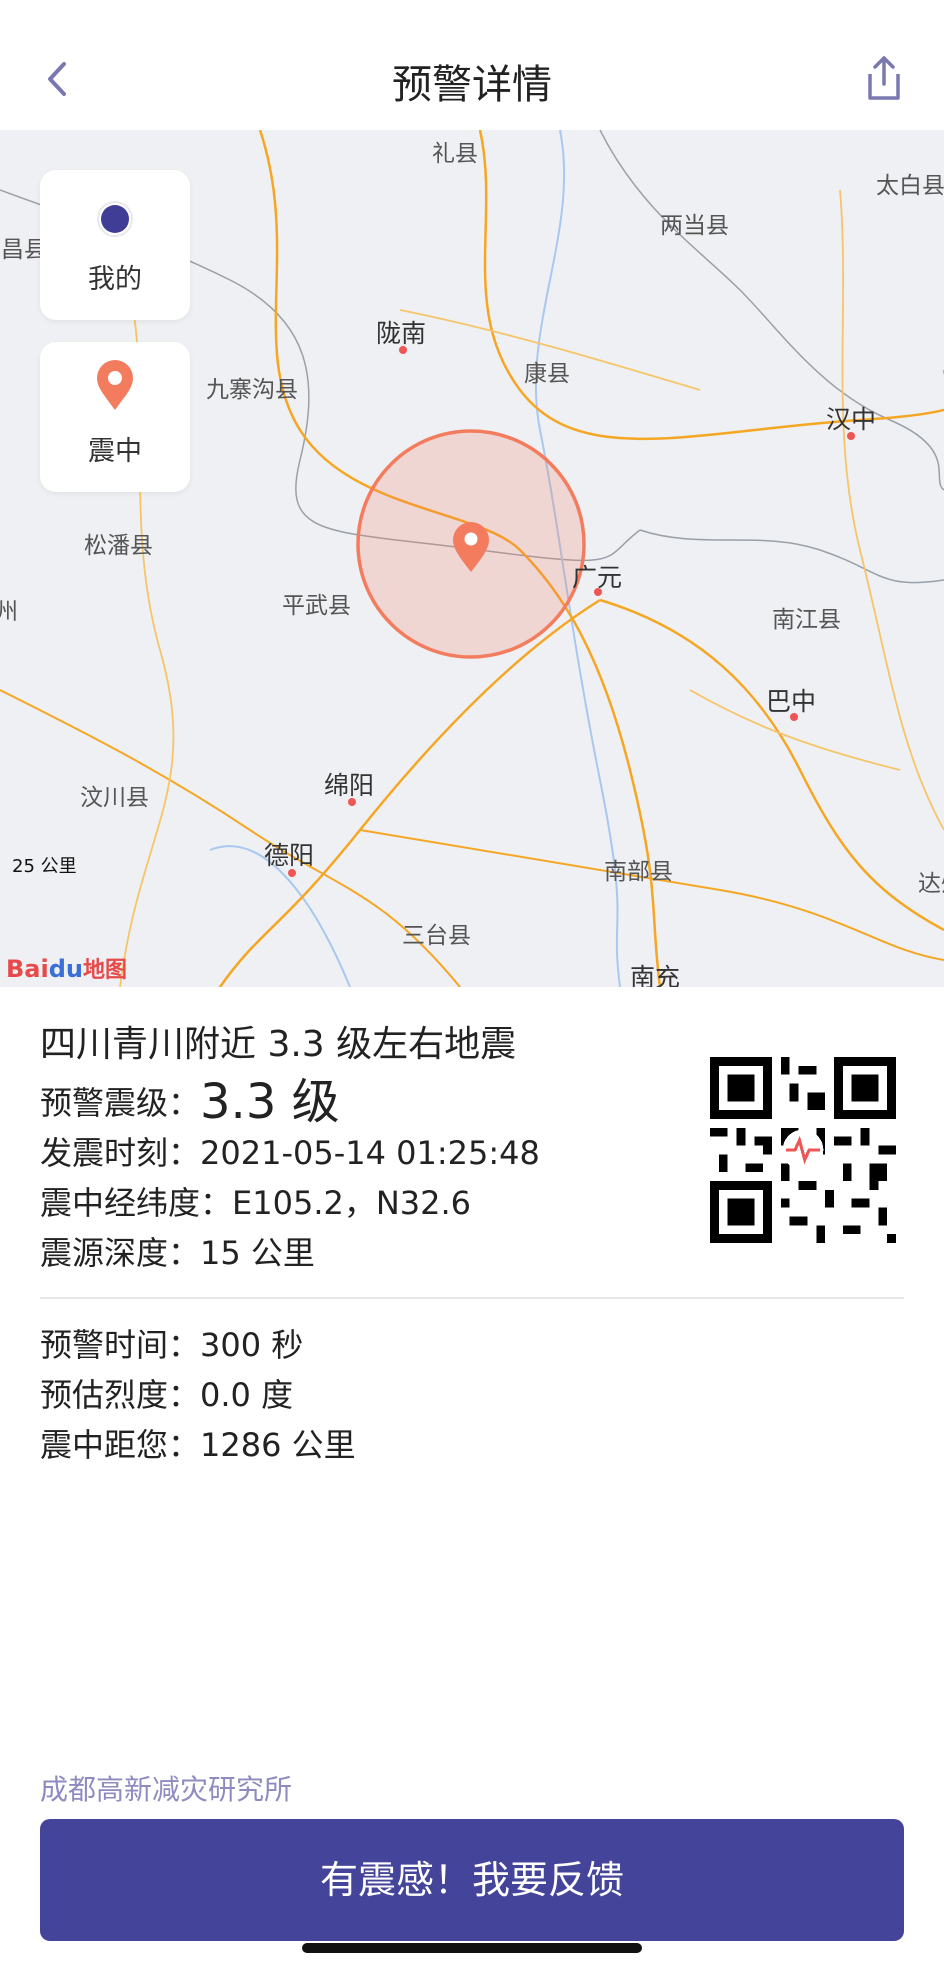 The image size is (944, 1970). What do you see at coordinates (120, 1253) in the screenshot?
I see `depth-label: 震源深度：` at bounding box center [120, 1253].